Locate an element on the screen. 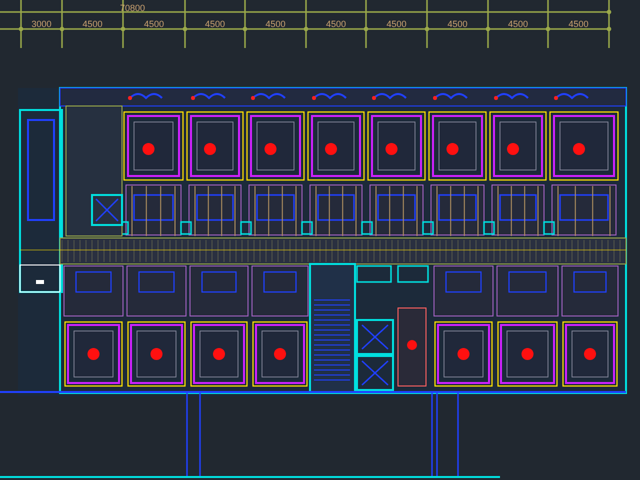 This screenshot has height=480, width=640. dimension-label: 3000 is located at coordinates (41, 24).